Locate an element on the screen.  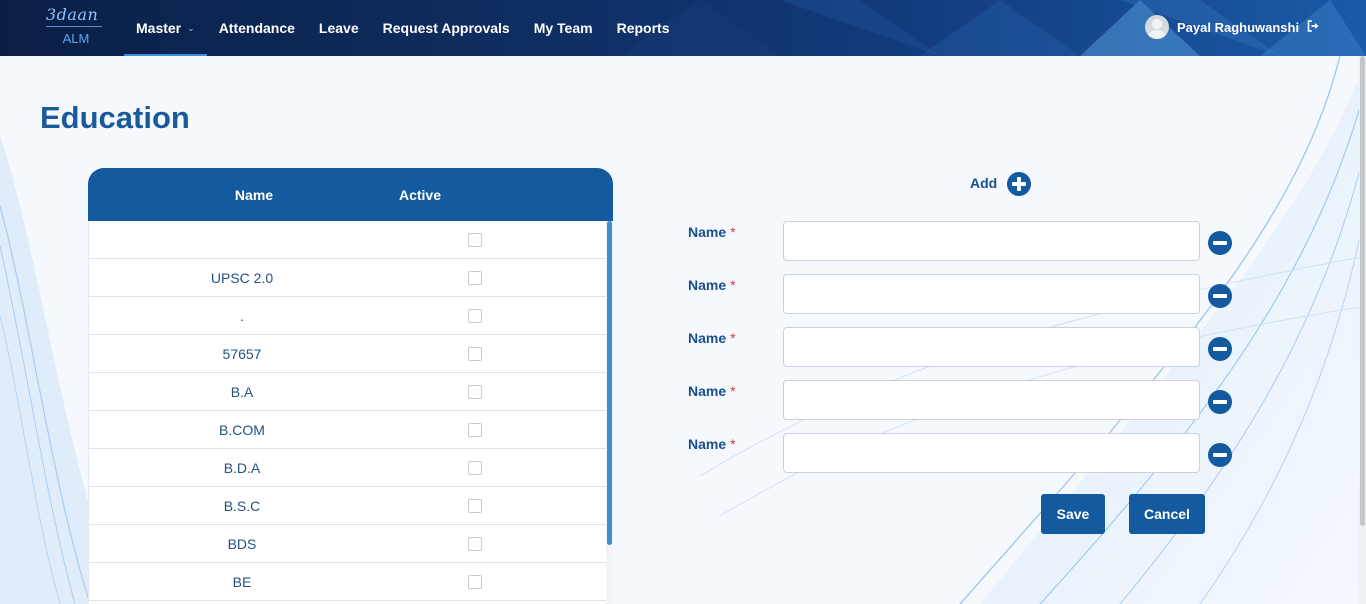
cancel-button: Cancel is located at coordinates (1167, 514).